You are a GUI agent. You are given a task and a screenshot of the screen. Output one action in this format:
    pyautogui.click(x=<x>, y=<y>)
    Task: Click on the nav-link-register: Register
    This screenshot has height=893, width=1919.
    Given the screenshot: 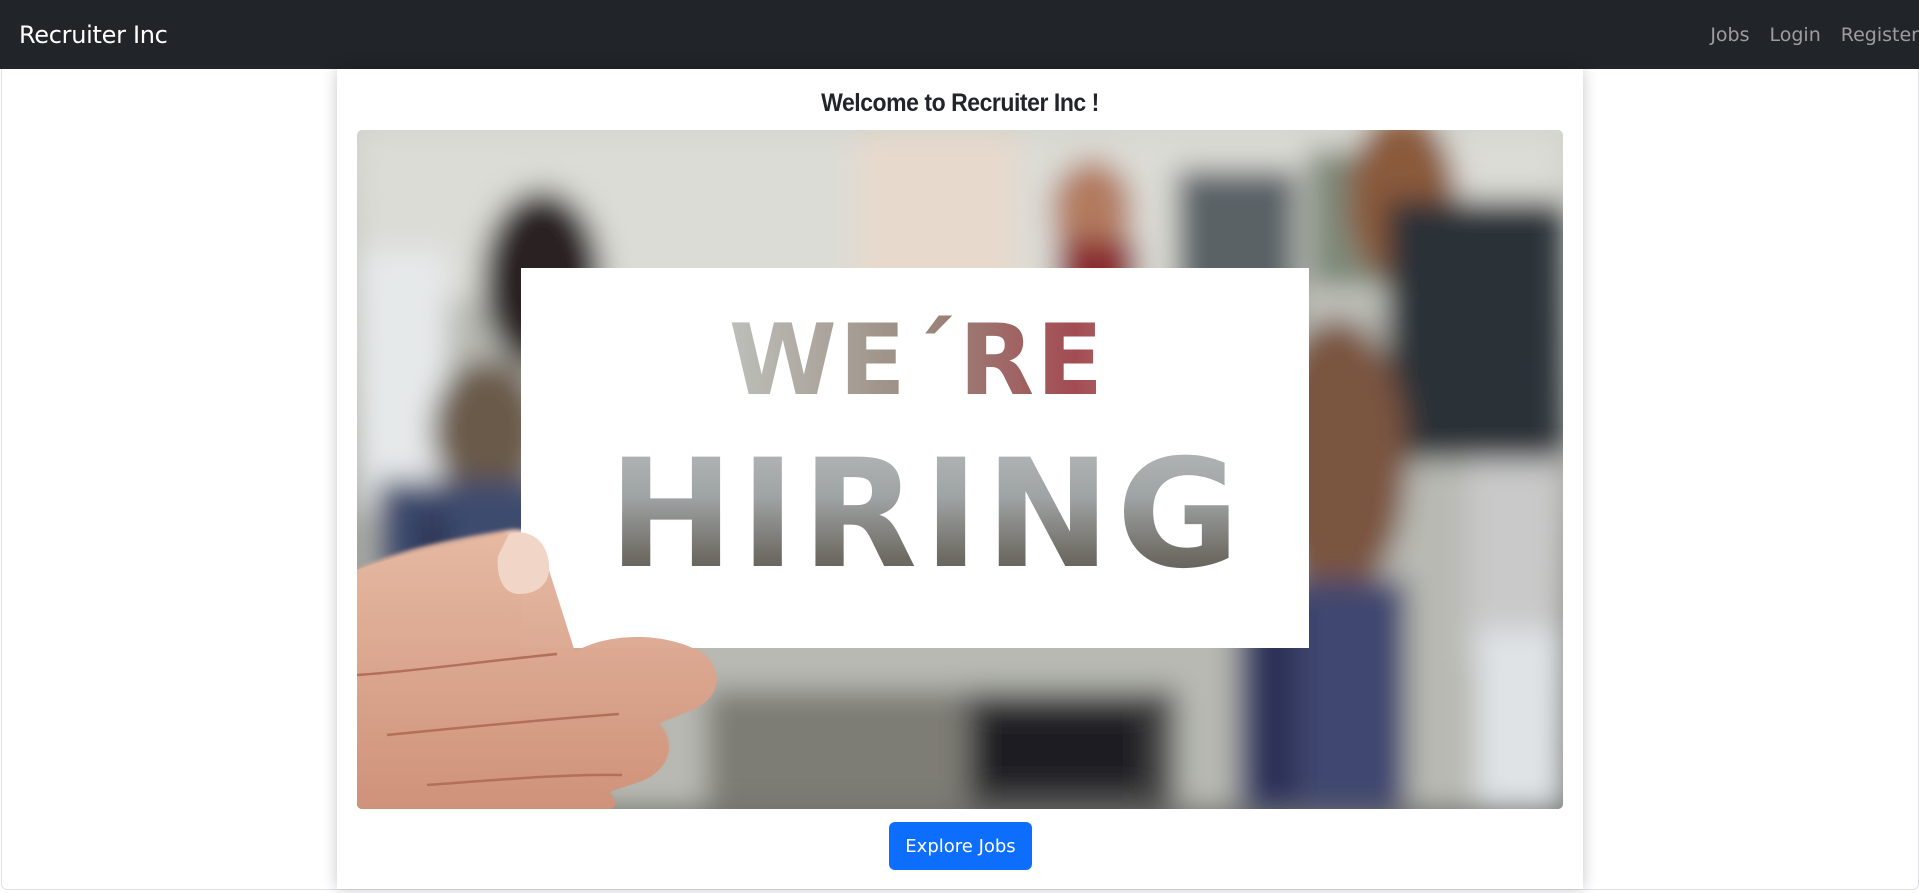 What is the action you would take?
    pyautogui.click(x=1875, y=35)
    